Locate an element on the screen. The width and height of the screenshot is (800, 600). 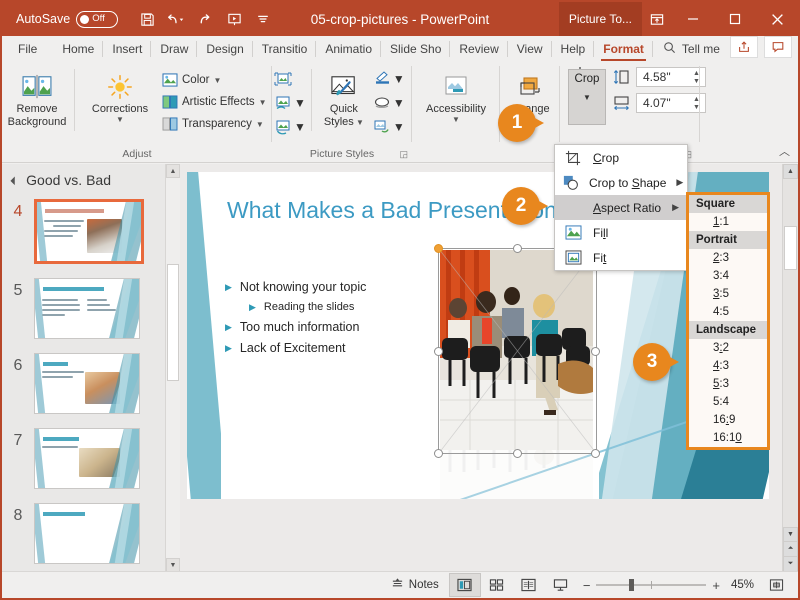
selection-handle-bottom-center is located at coordinates (517, 453).